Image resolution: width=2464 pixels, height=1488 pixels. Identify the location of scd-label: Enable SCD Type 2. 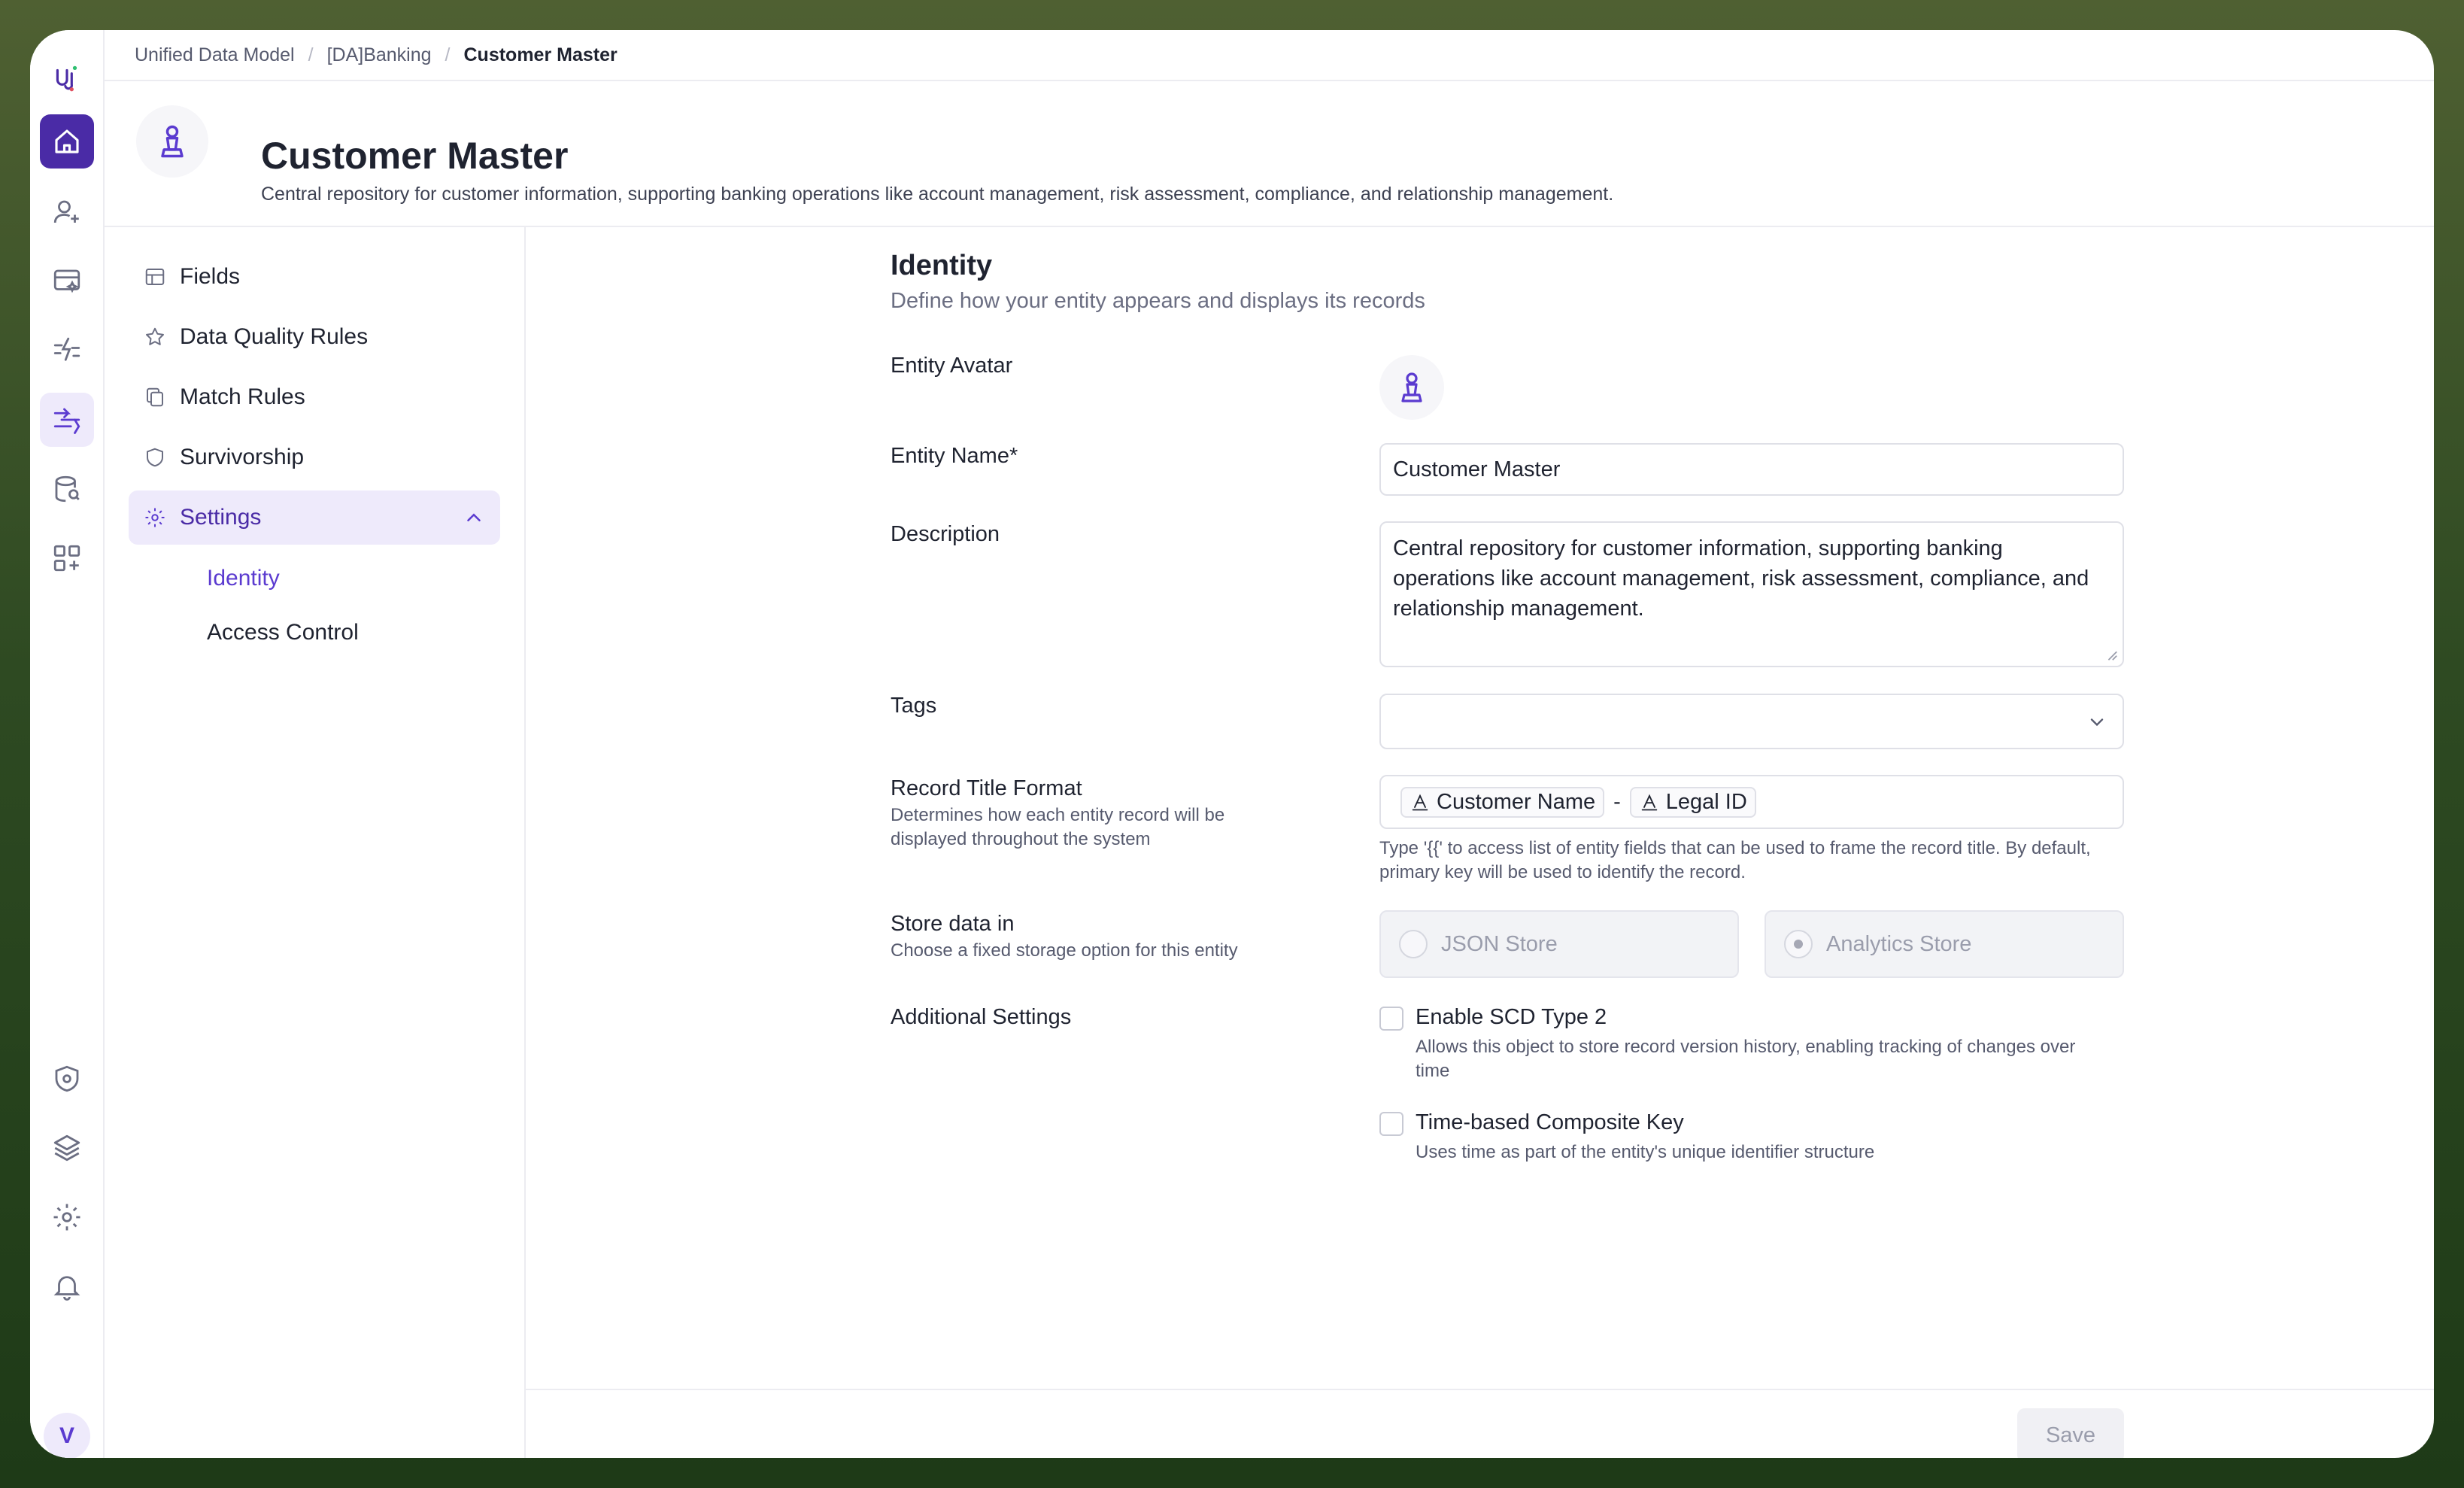
(1511, 1018).